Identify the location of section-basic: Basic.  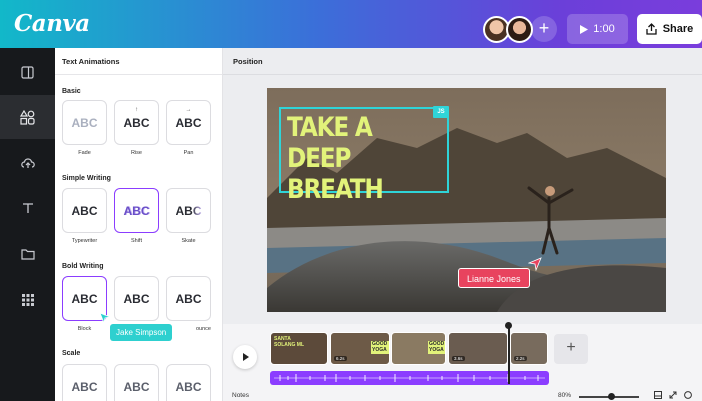
(71, 91).